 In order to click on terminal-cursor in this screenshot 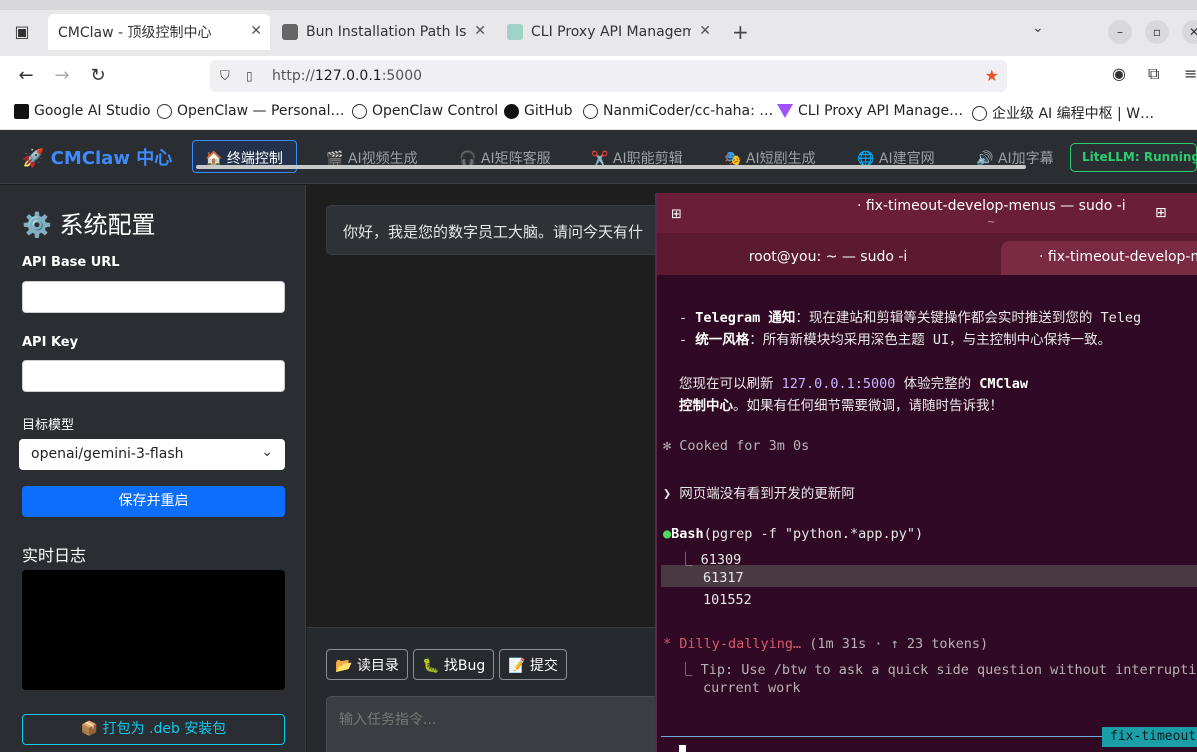, I will do `click(682, 748)`.